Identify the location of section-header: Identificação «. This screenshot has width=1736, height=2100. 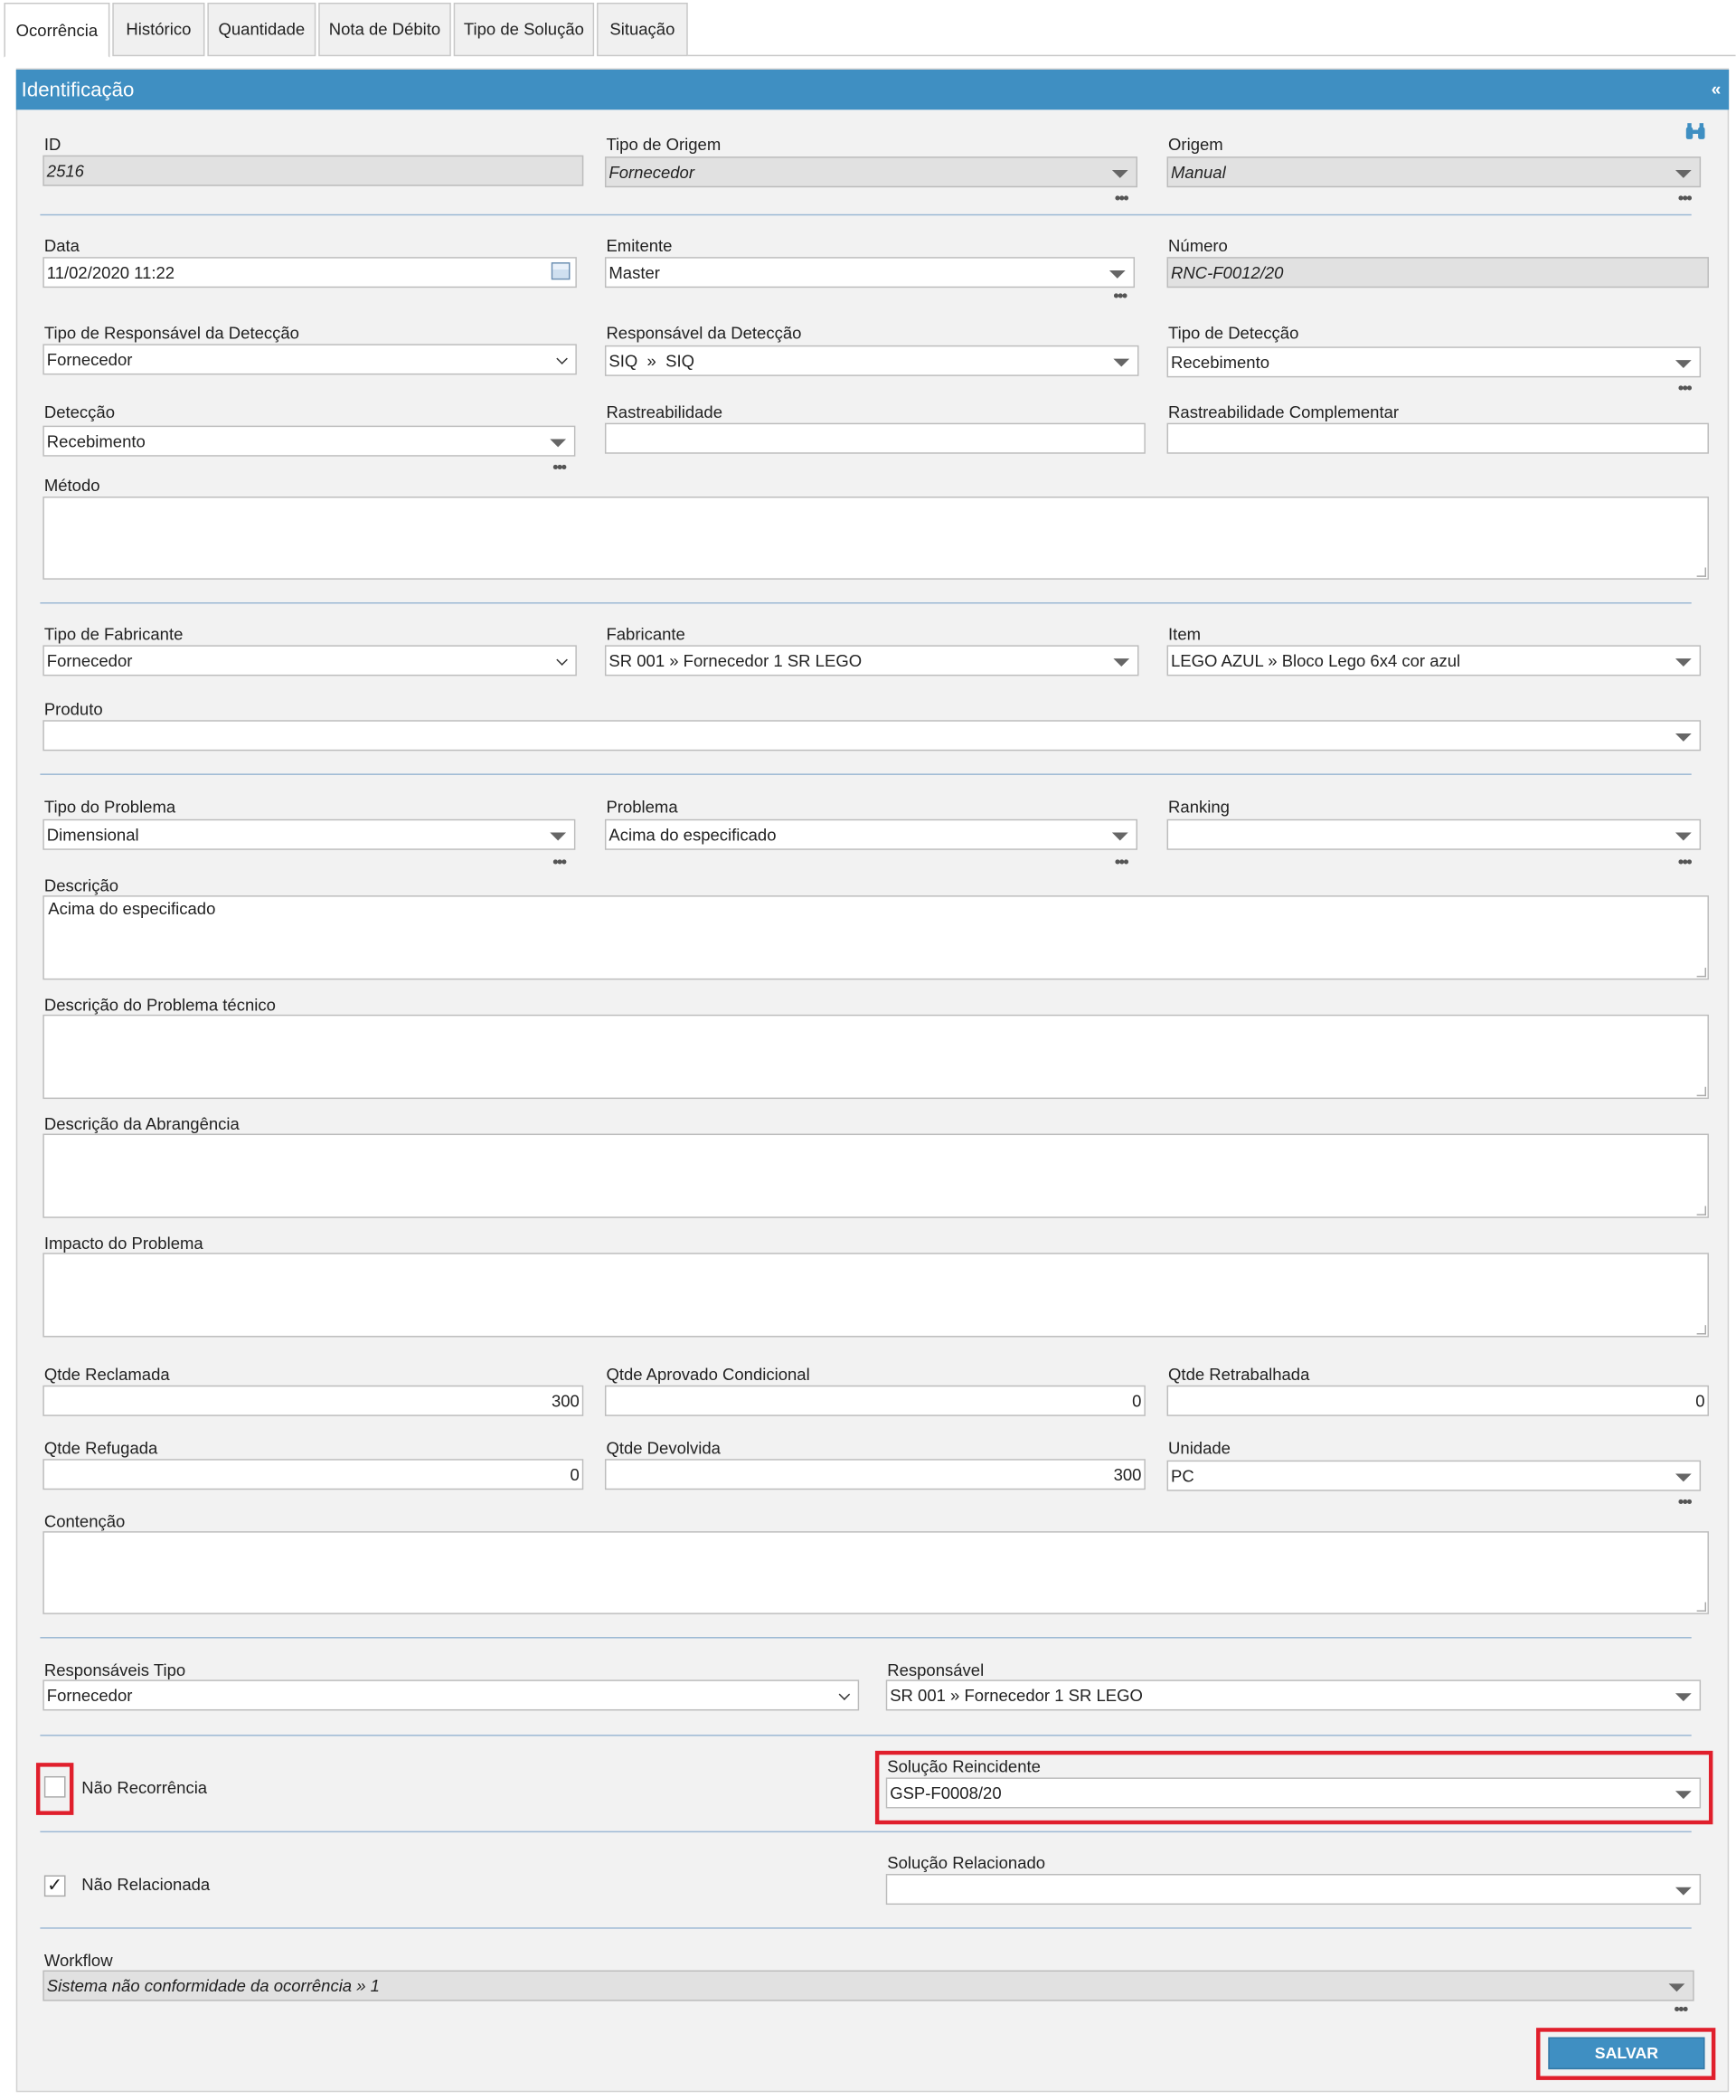
(873, 89).